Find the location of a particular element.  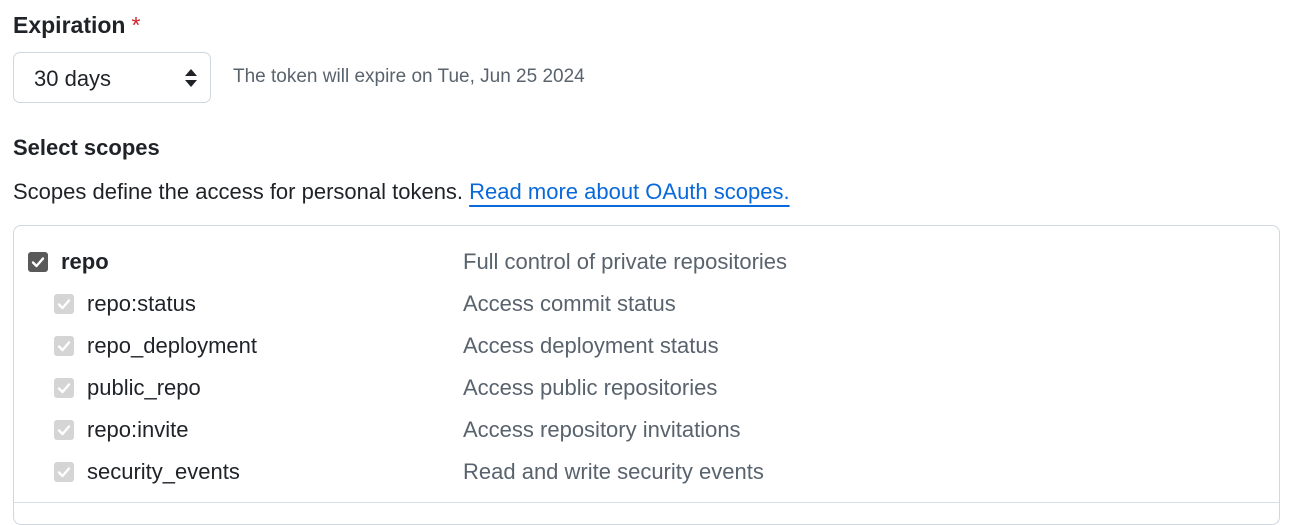

scope-description: Read and write security events is located at coordinates (613, 471).